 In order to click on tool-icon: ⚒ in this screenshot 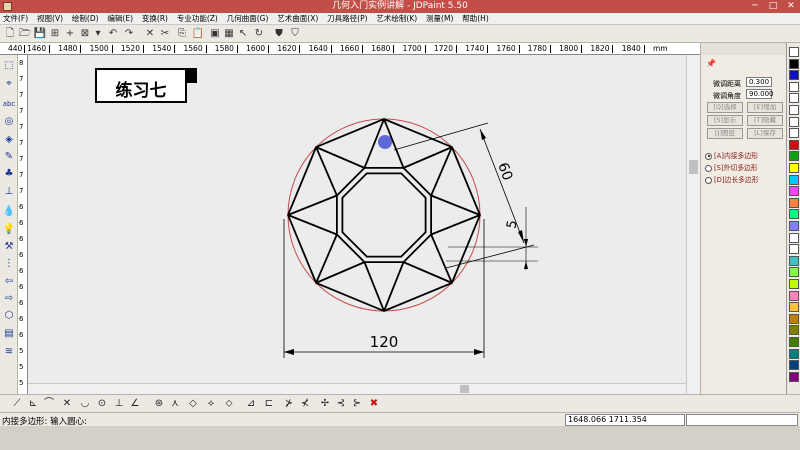, I will do `click(9, 247)`.